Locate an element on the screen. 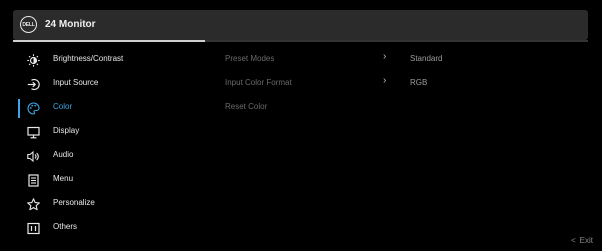 This screenshot has height=251, width=602. chevron-left-icon: < is located at coordinates (573, 240).